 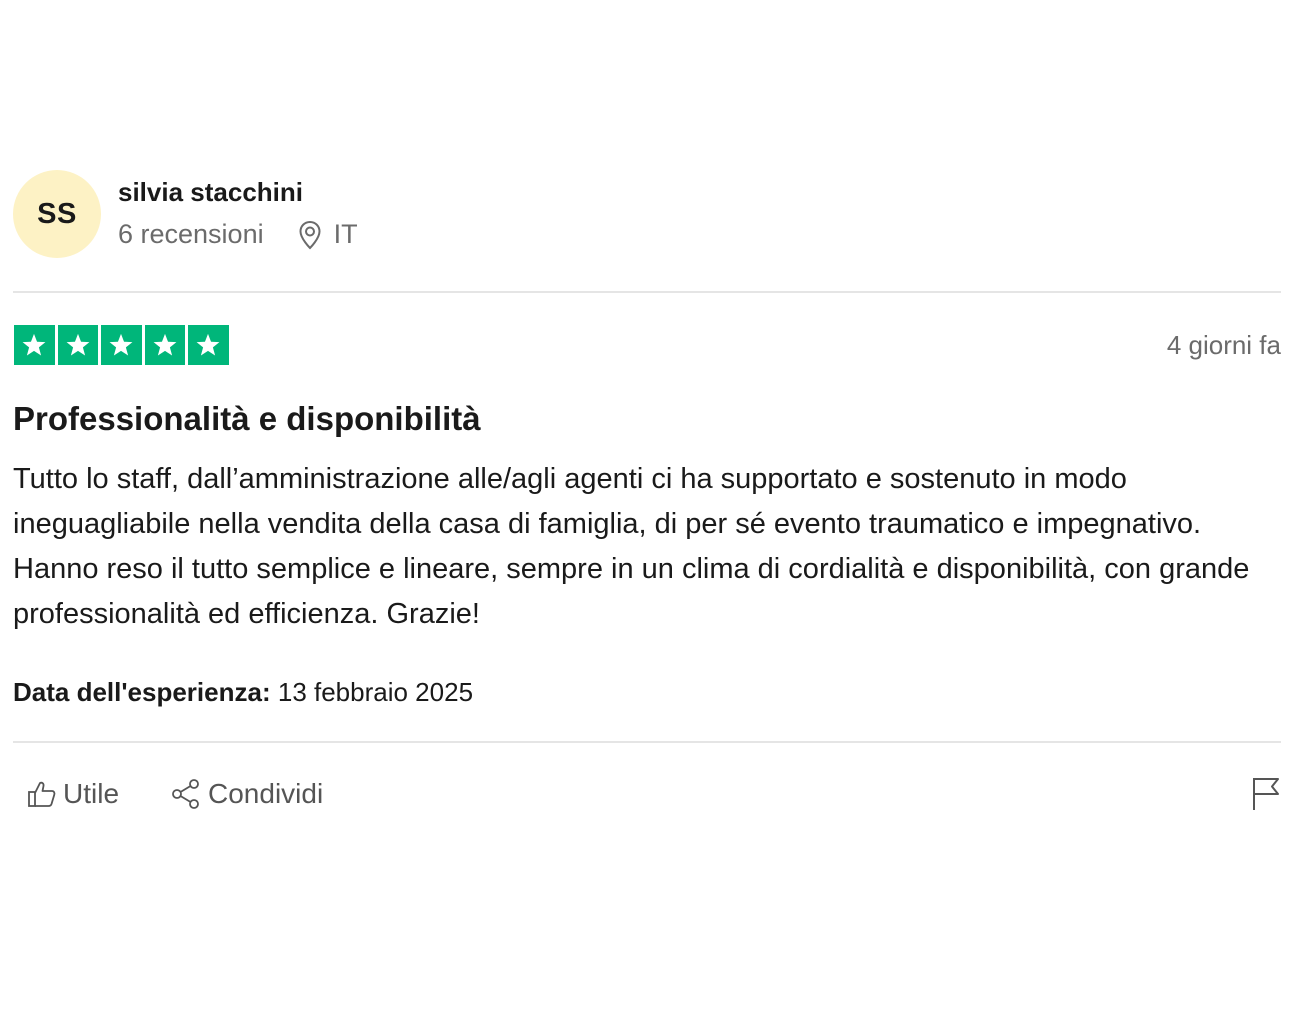 What do you see at coordinates (91, 793) in the screenshot?
I see `useful-label: Utile` at bounding box center [91, 793].